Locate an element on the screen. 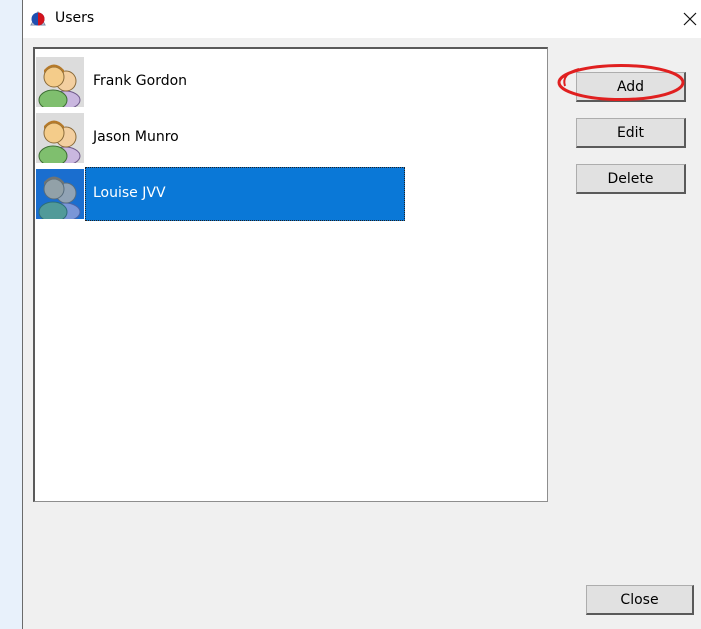  user-name: Jason Munro is located at coordinates (136, 137).